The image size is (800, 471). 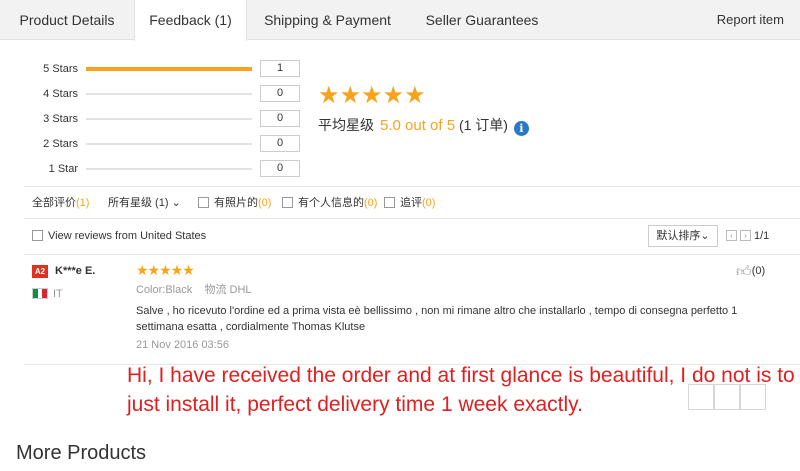 What do you see at coordinates (194, 290) in the screenshot?
I see `review-meta: Color:Black 物流 DHL` at bounding box center [194, 290].